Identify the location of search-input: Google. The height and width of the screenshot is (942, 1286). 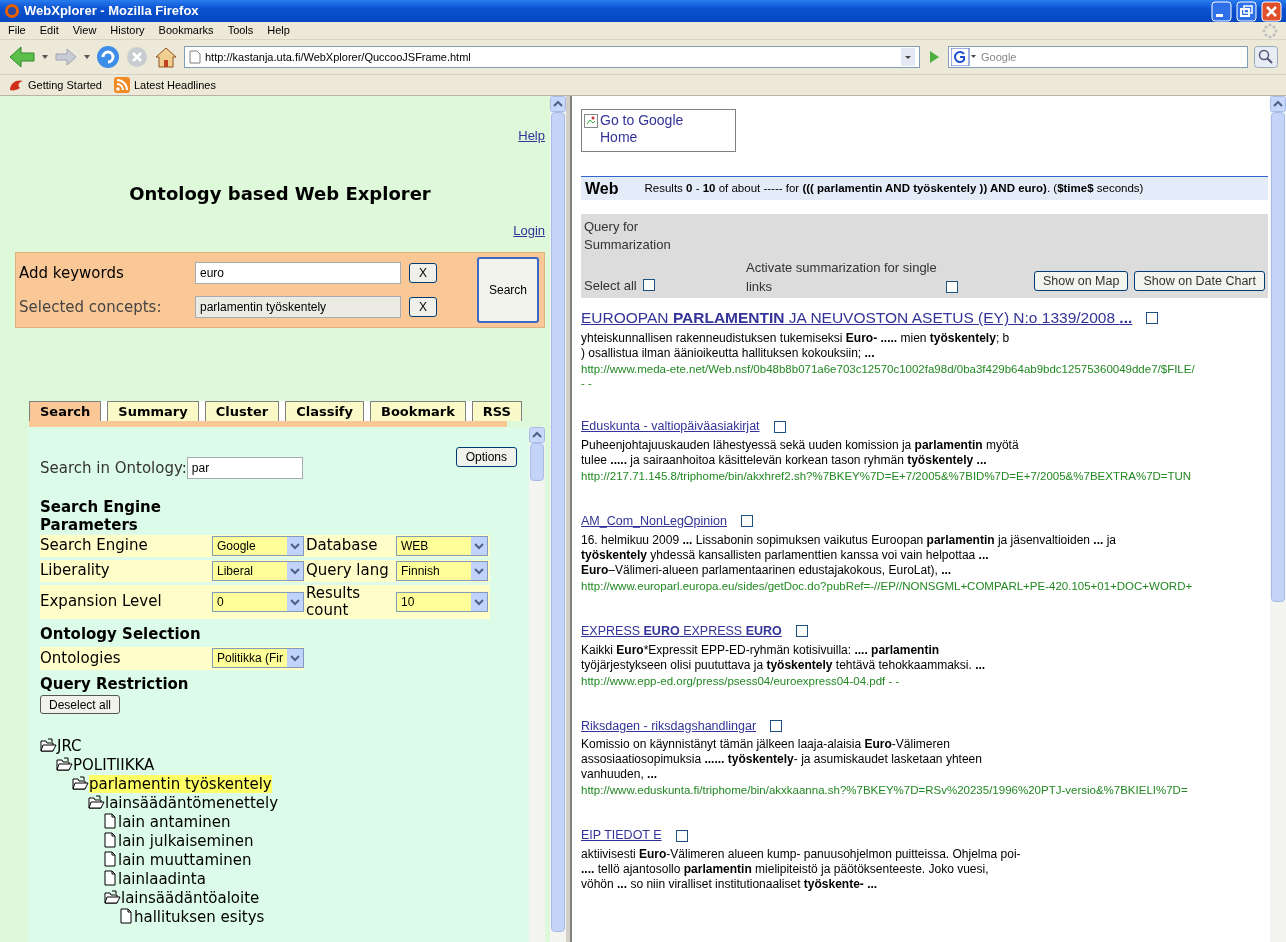
(1113, 57).